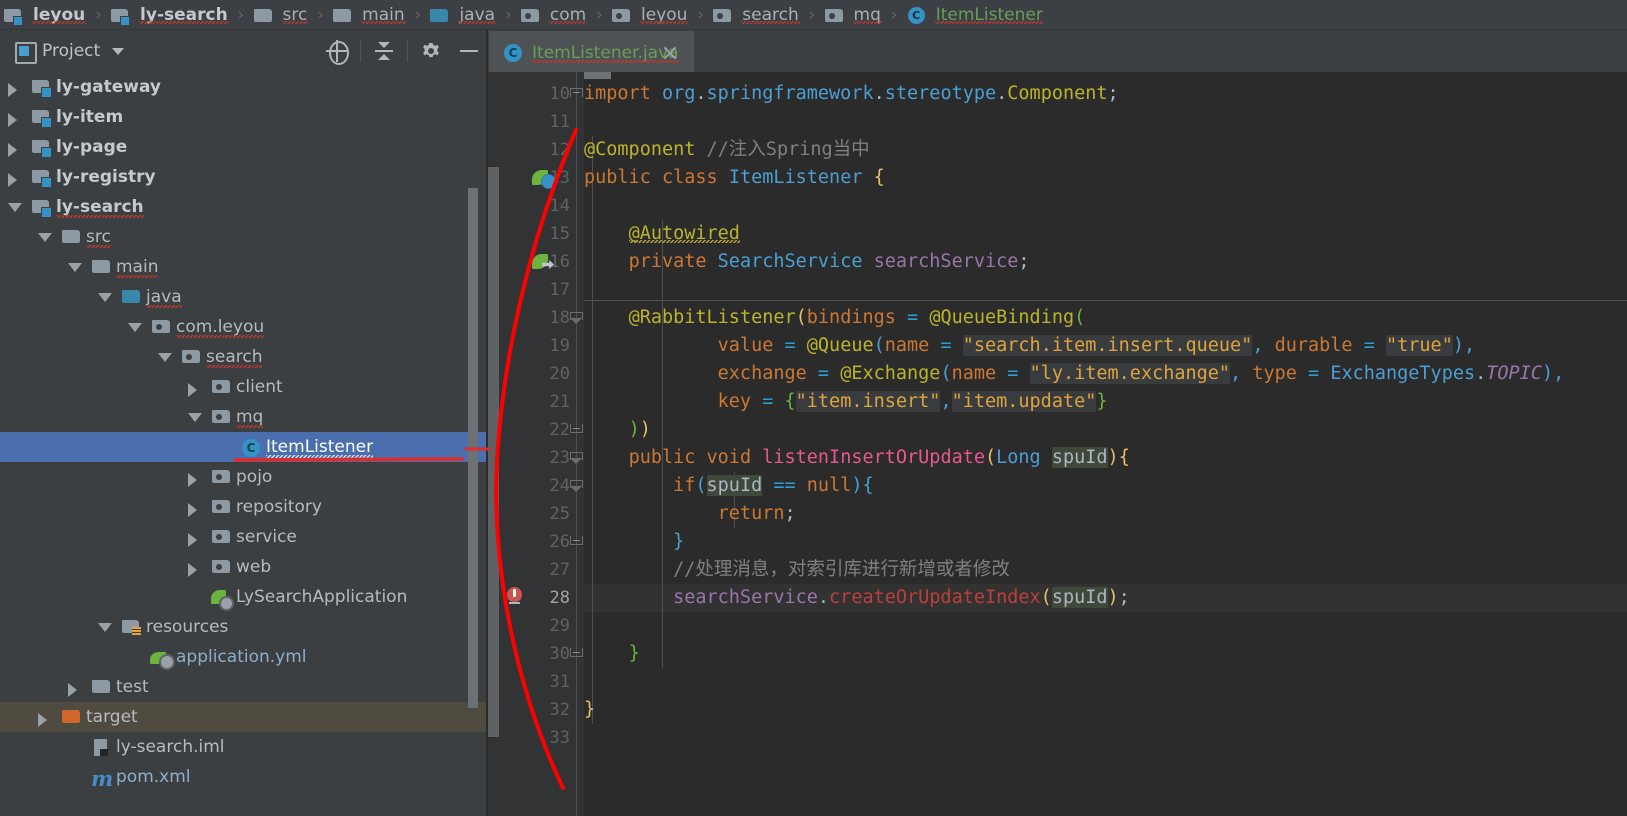 Image resolution: width=1627 pixels, height=816 pixels. Describe the element at coordinates (244, 387) in the screenshot. I see `tree-item-client: client` at that location.